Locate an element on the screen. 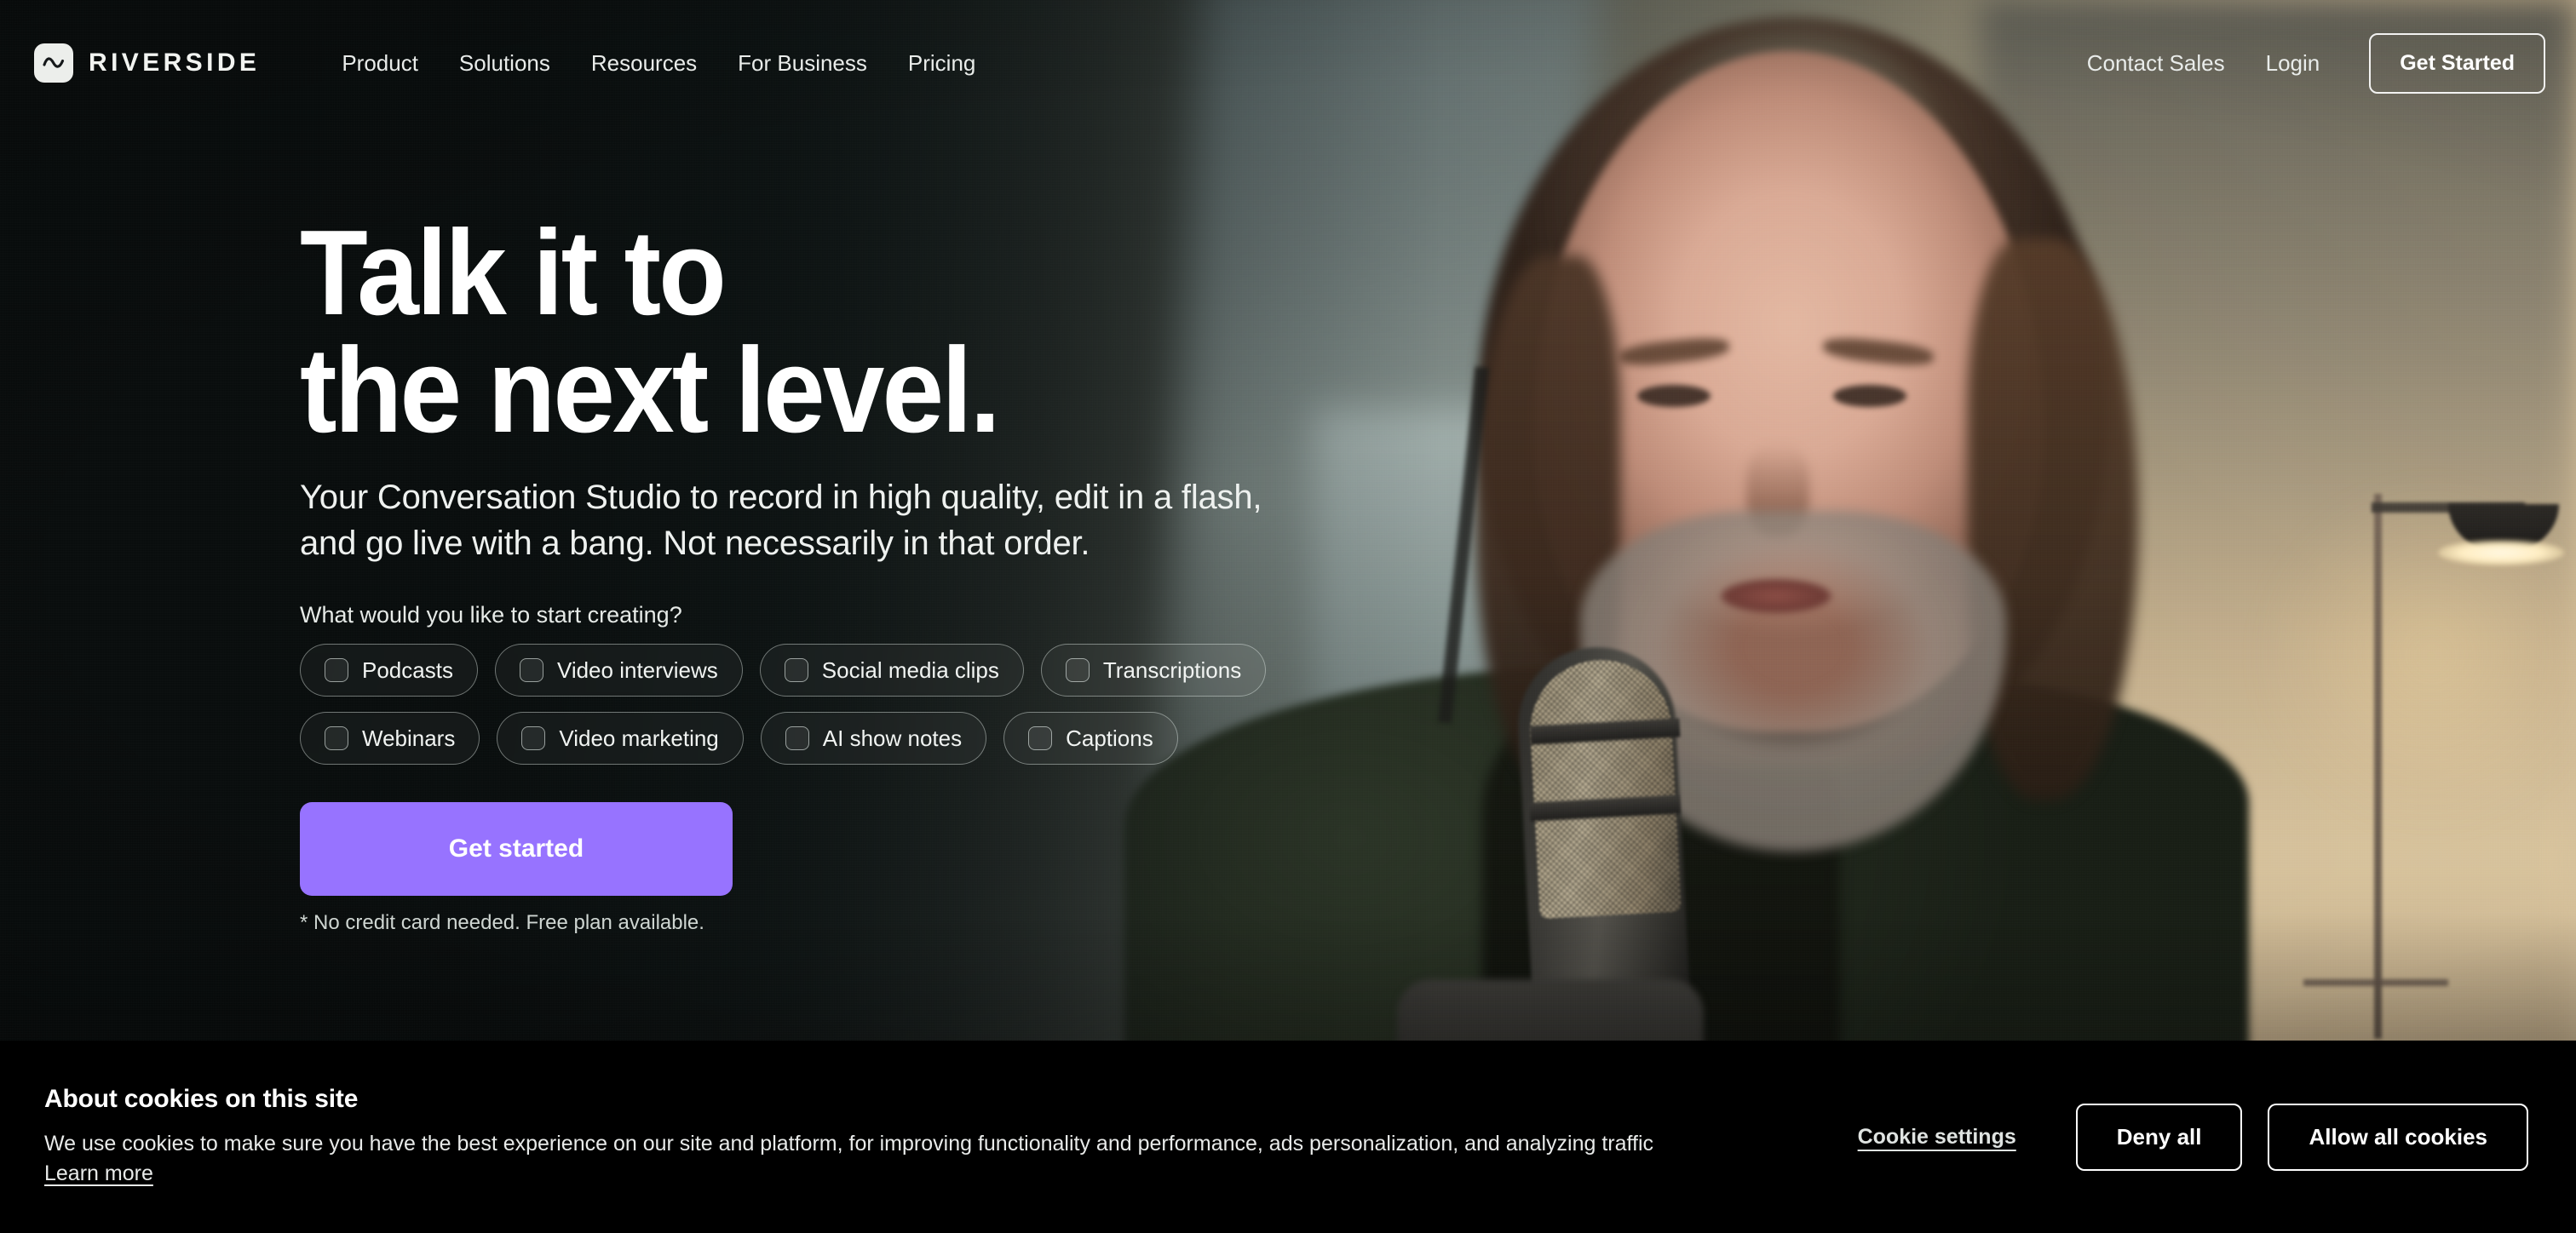 The width and height of the screenshot is (2576, 1233). chip-podcasts: Podcasts is located at coordinates (389, 670).